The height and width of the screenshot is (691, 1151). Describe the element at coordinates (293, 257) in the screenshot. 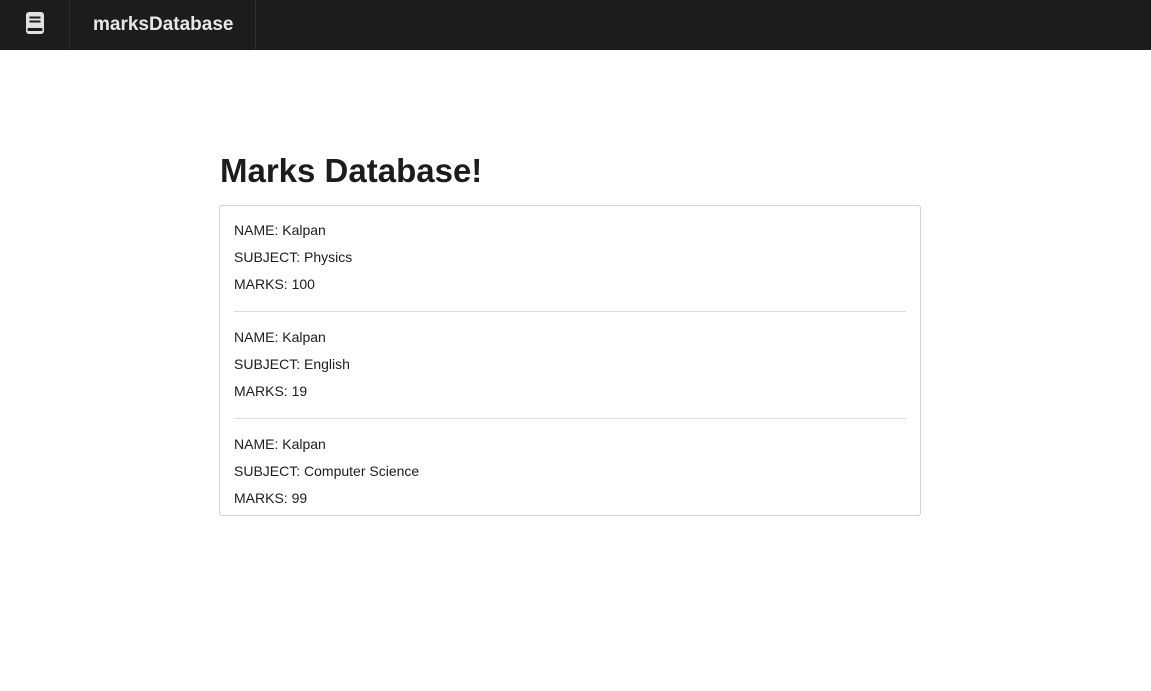

I see `record-subject: SUBJECT: Physics` at that location.